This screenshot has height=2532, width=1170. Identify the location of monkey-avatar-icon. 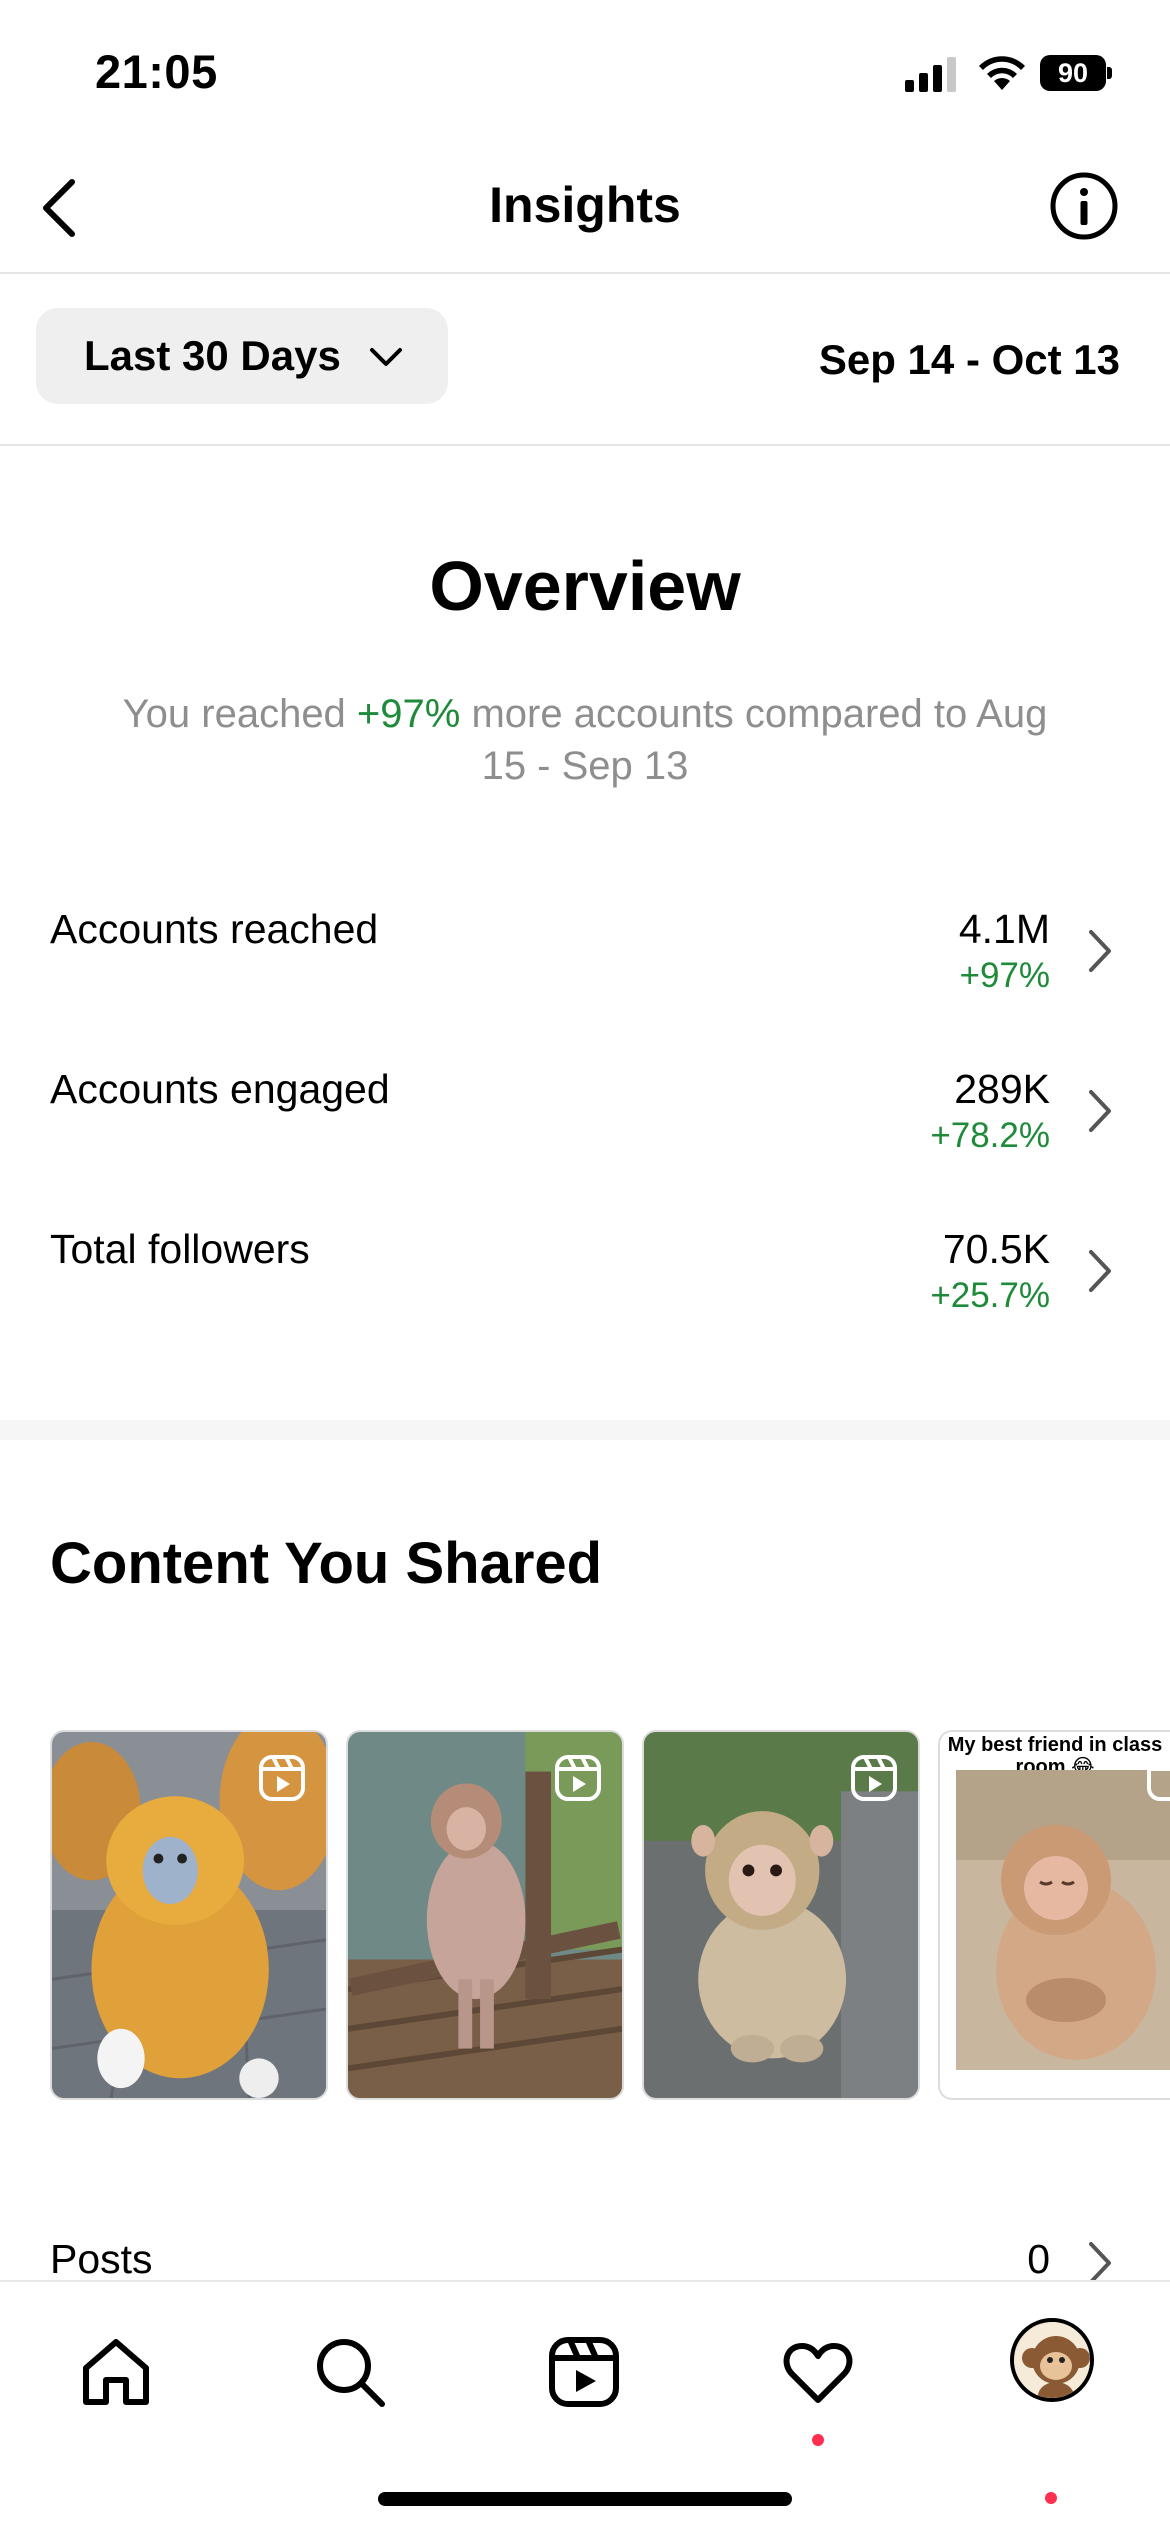
(1052, 2360).